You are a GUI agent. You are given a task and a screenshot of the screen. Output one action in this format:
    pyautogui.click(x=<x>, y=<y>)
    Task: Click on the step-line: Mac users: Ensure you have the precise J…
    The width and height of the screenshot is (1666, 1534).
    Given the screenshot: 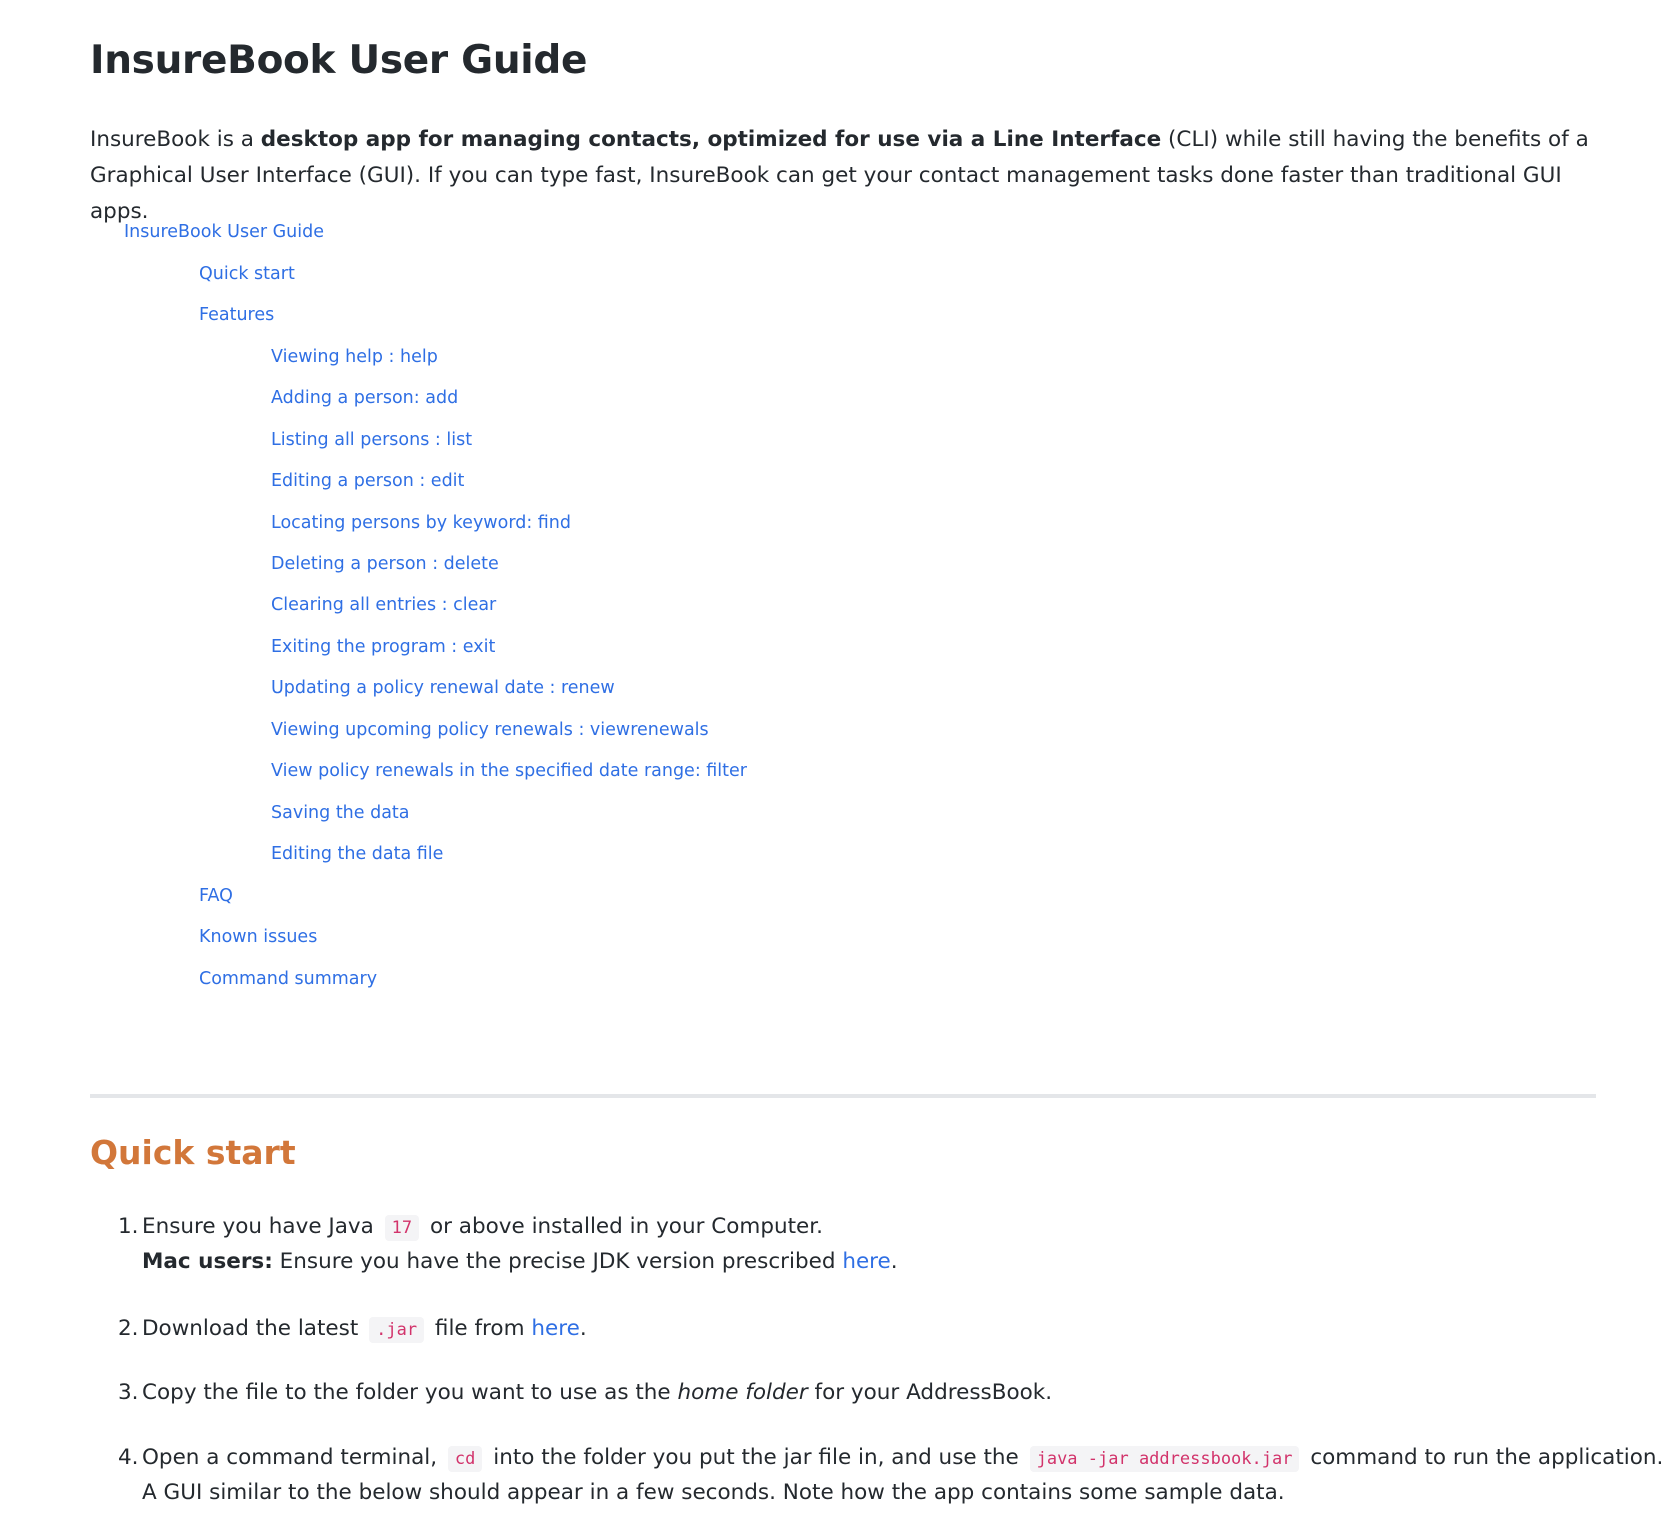 What is the action you would take?
    pyautogui.click(x=872, y=1261)
    